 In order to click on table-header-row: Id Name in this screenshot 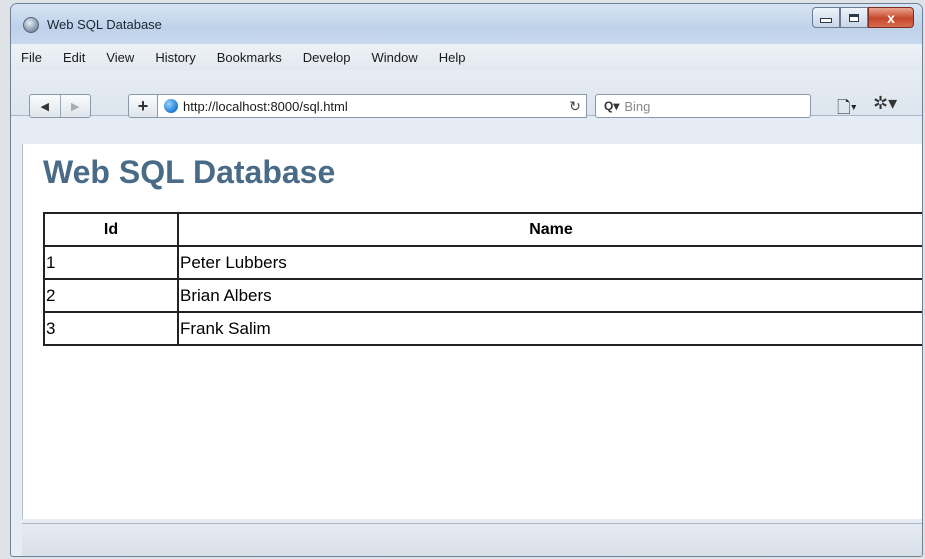, I will do `click(482, 229)`.